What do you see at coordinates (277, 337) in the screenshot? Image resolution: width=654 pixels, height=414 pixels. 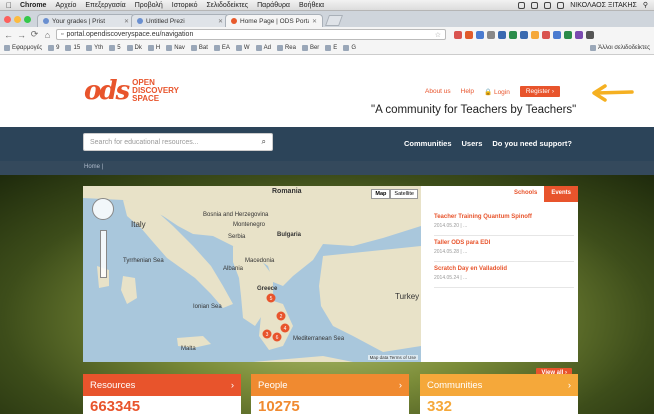 I see `map-marker-icon: 6` at bounding box center [277, 337].